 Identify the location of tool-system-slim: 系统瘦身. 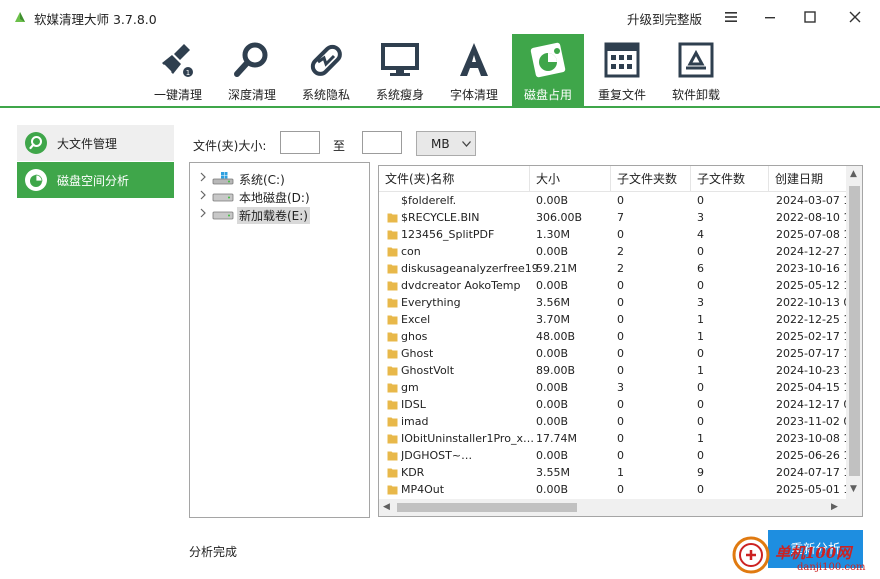
(400, 70).